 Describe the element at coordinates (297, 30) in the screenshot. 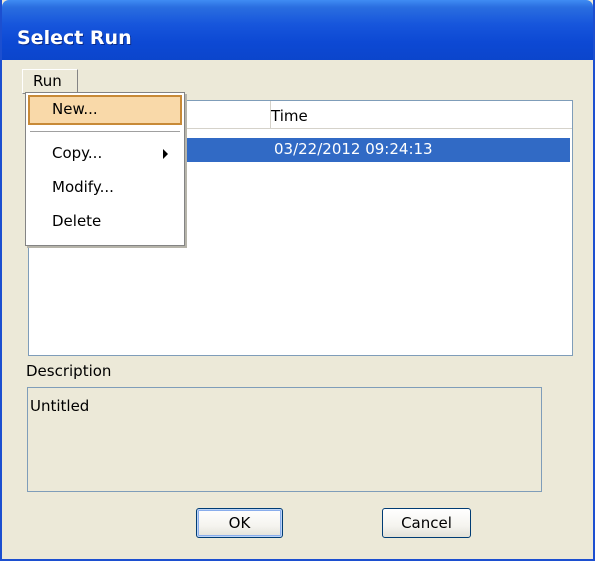

I see `title-bar: Select Run` at that location.